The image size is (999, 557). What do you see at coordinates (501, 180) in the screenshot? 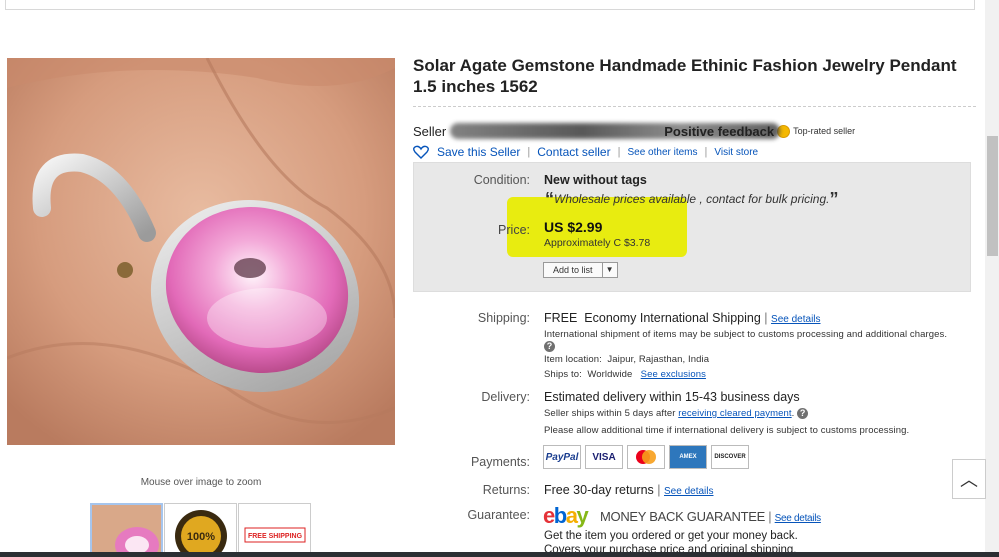
I see `condition-label: Condition:` at bounding box center [501, 180].